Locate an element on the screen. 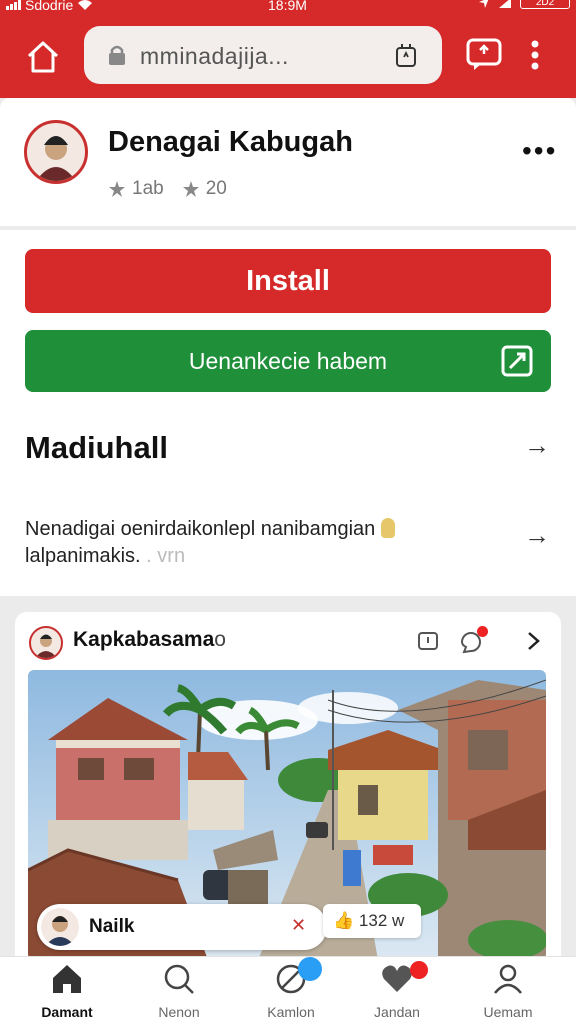 The width and height of the screenshot is (576, 1024). battery-icon: 2D2 is located at coordinates (545, 4).